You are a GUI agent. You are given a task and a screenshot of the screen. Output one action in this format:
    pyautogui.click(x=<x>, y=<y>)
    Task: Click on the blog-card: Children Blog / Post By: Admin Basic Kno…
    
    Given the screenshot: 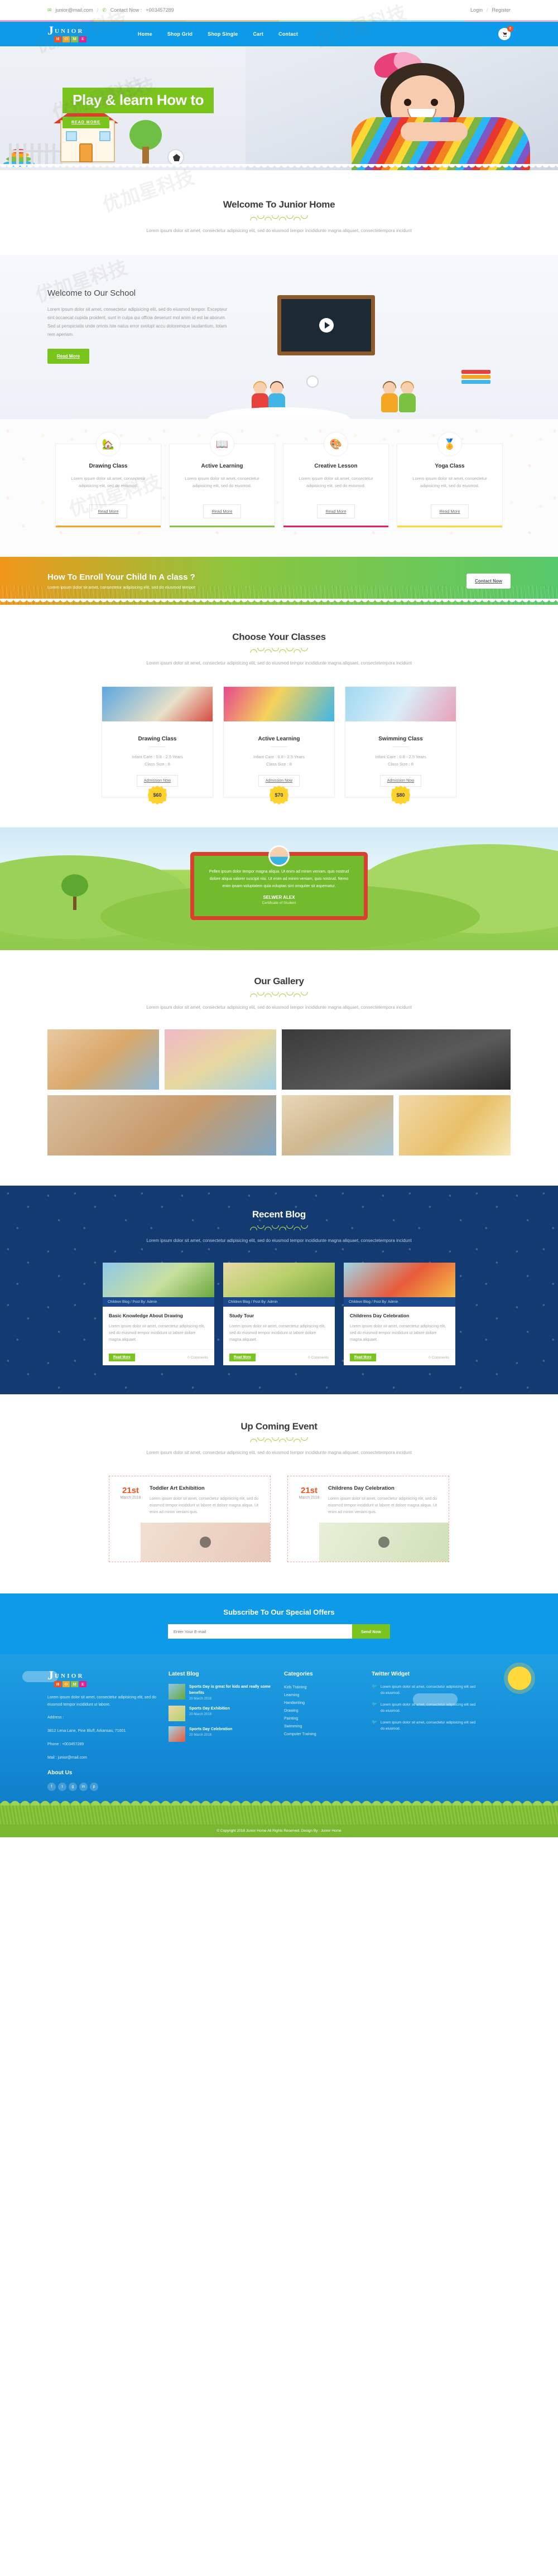 What is the action you would take?
    pyautogui.click(x=158, y=1314)
    